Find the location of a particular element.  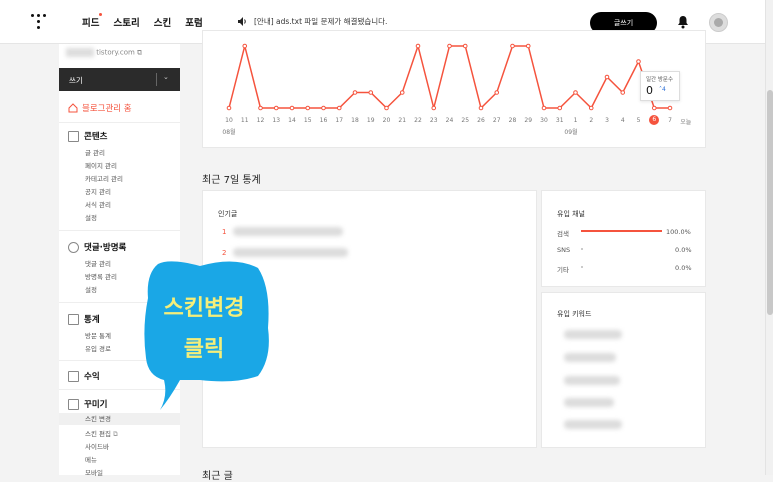

new-dot-icon is located at coordinates (100, 14).